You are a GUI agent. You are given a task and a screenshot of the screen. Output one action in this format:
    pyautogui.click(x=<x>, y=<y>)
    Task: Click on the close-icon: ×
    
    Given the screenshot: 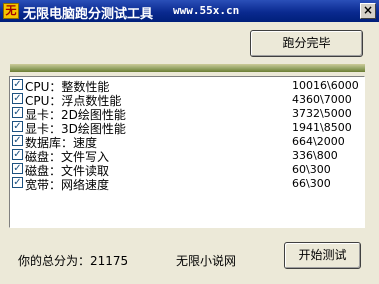 What is the action you would take?
    pyautogui.click(x=368, y=11)
    